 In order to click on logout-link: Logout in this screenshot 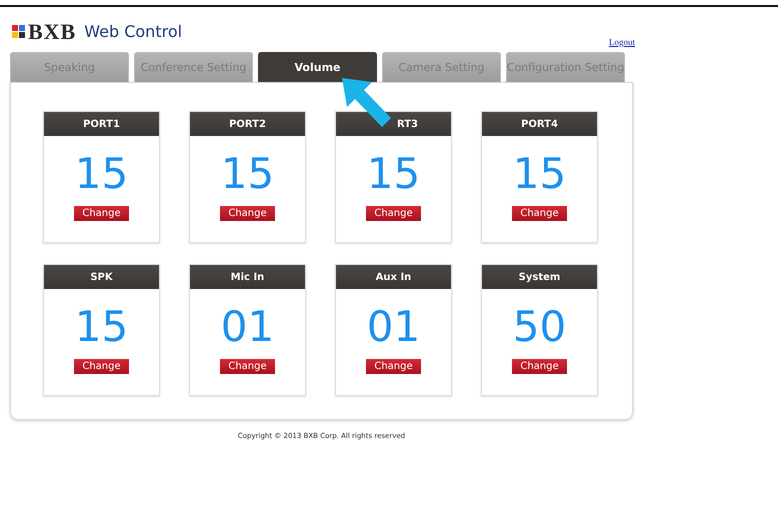, I will do `click(622, 42)`.